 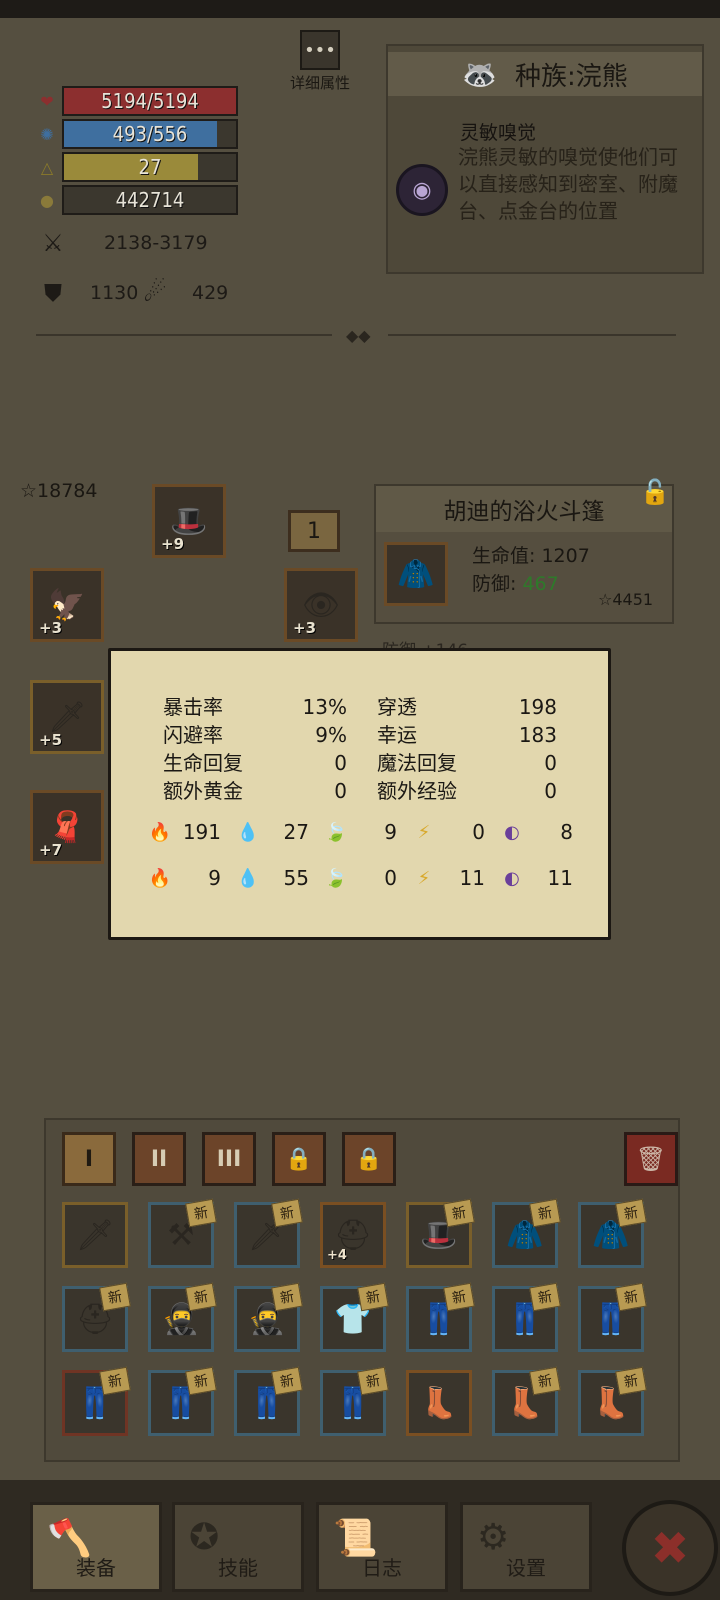 What do you see at coordinates (524, 509) in the screenshot?
I see `item-title: 胡迪的浴火斗篷` at bounding box center [524, 509].